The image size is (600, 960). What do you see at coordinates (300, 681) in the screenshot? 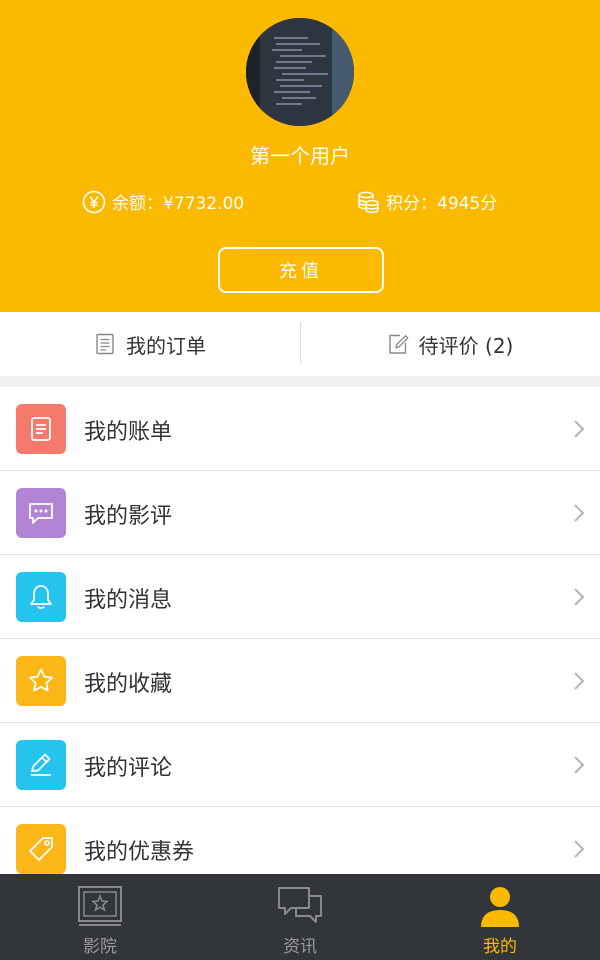
I see `menu-item-favorites: 我的收藏` at bounding box center [300, 681].